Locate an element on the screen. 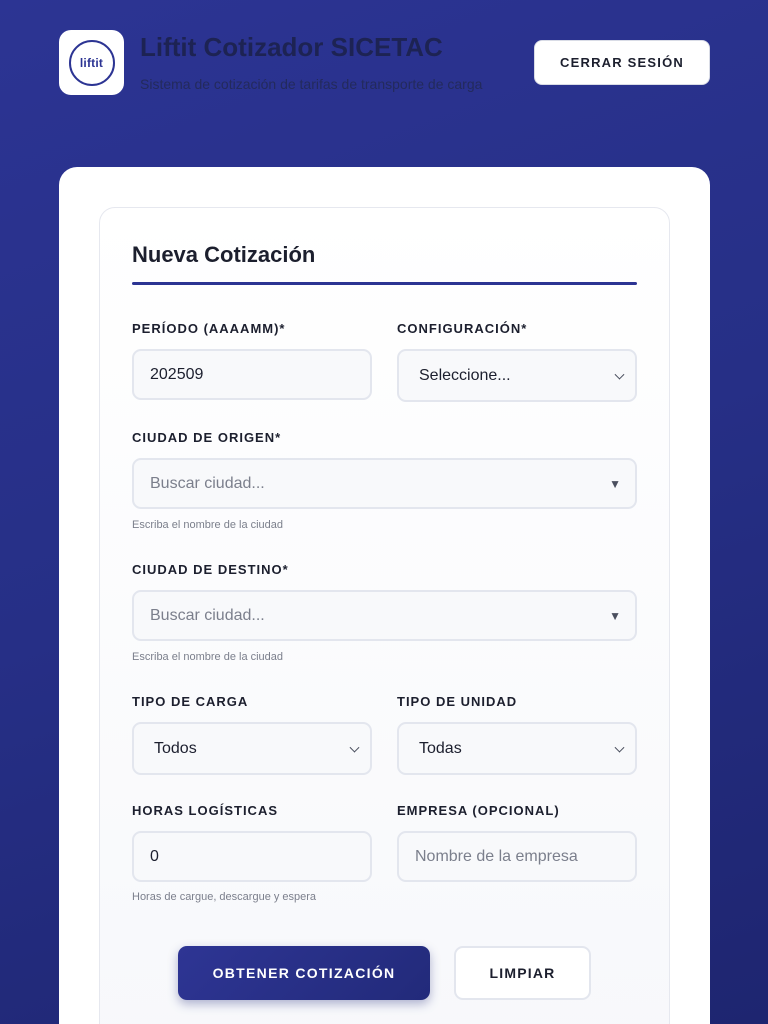  periodo-input: 202509 is located at coordinates (252, 374).